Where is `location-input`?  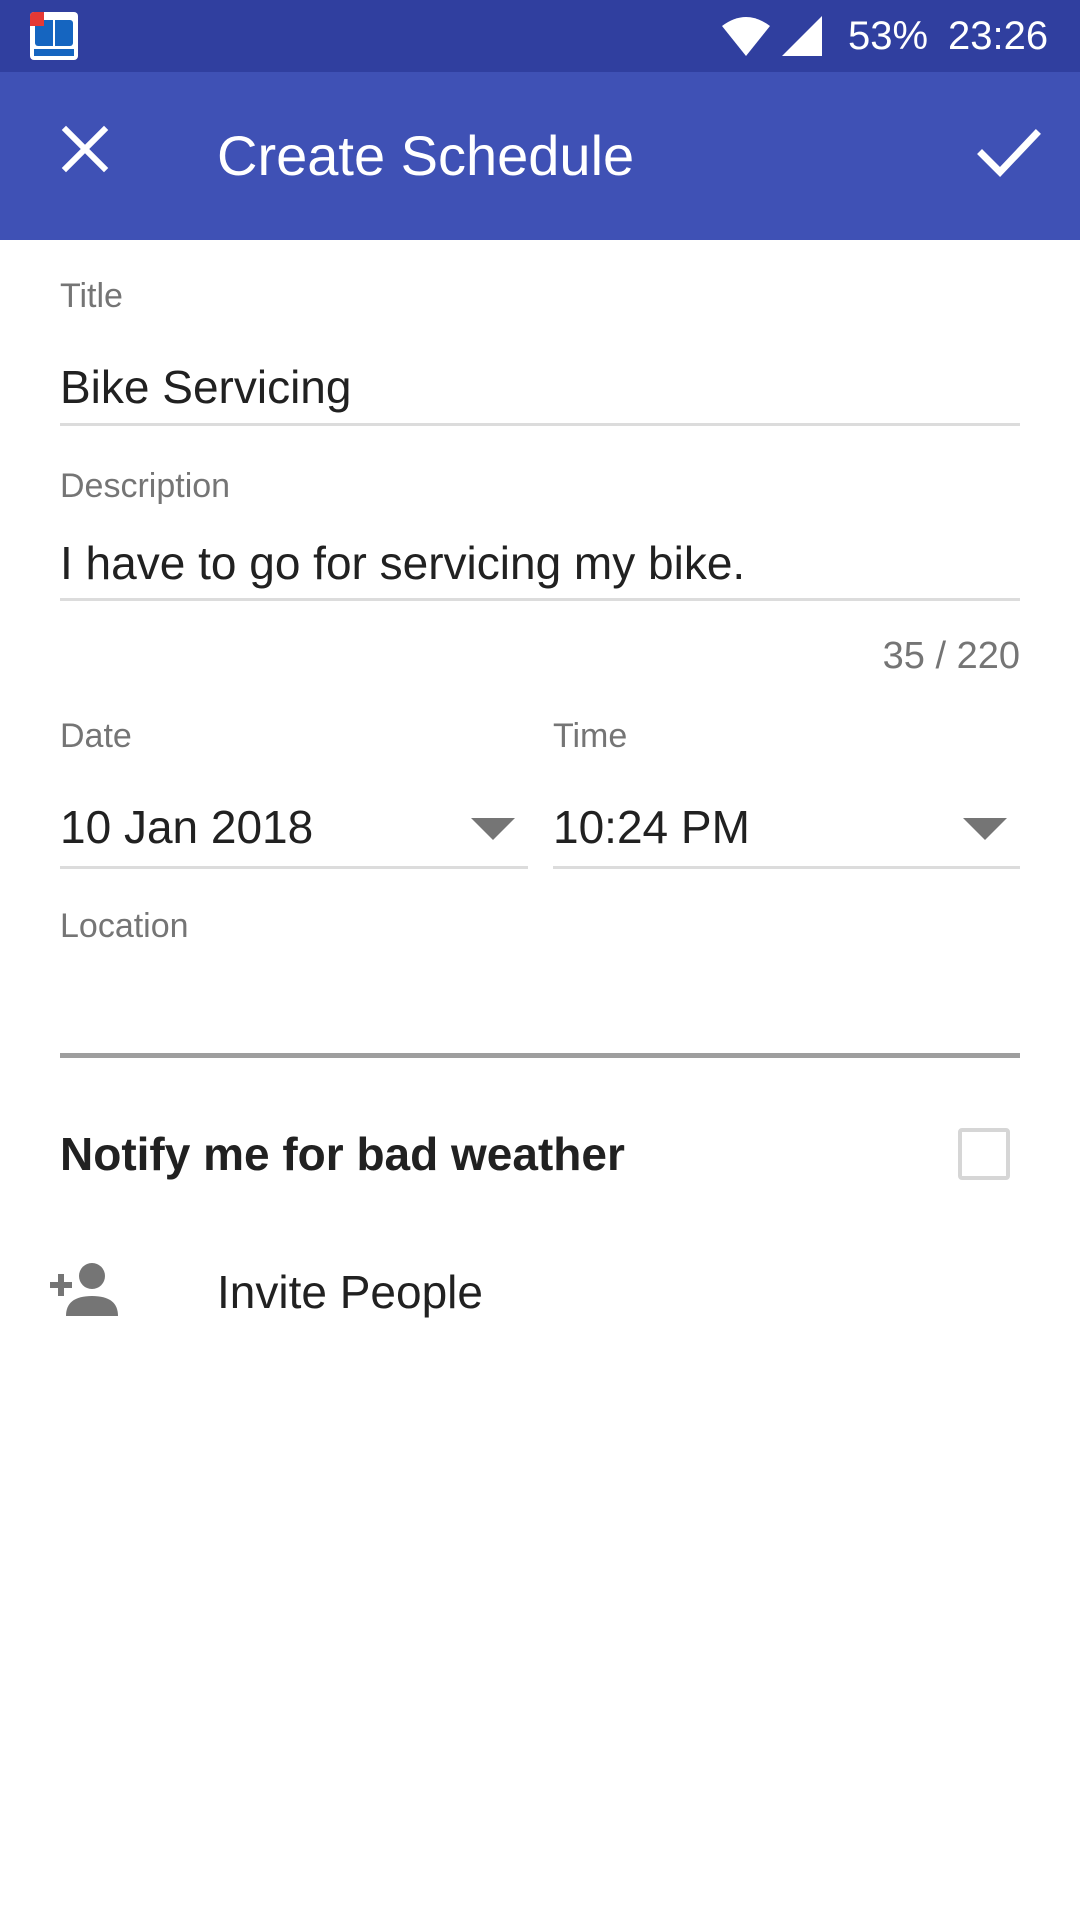 location-input is located at coordinates (540, 1013).